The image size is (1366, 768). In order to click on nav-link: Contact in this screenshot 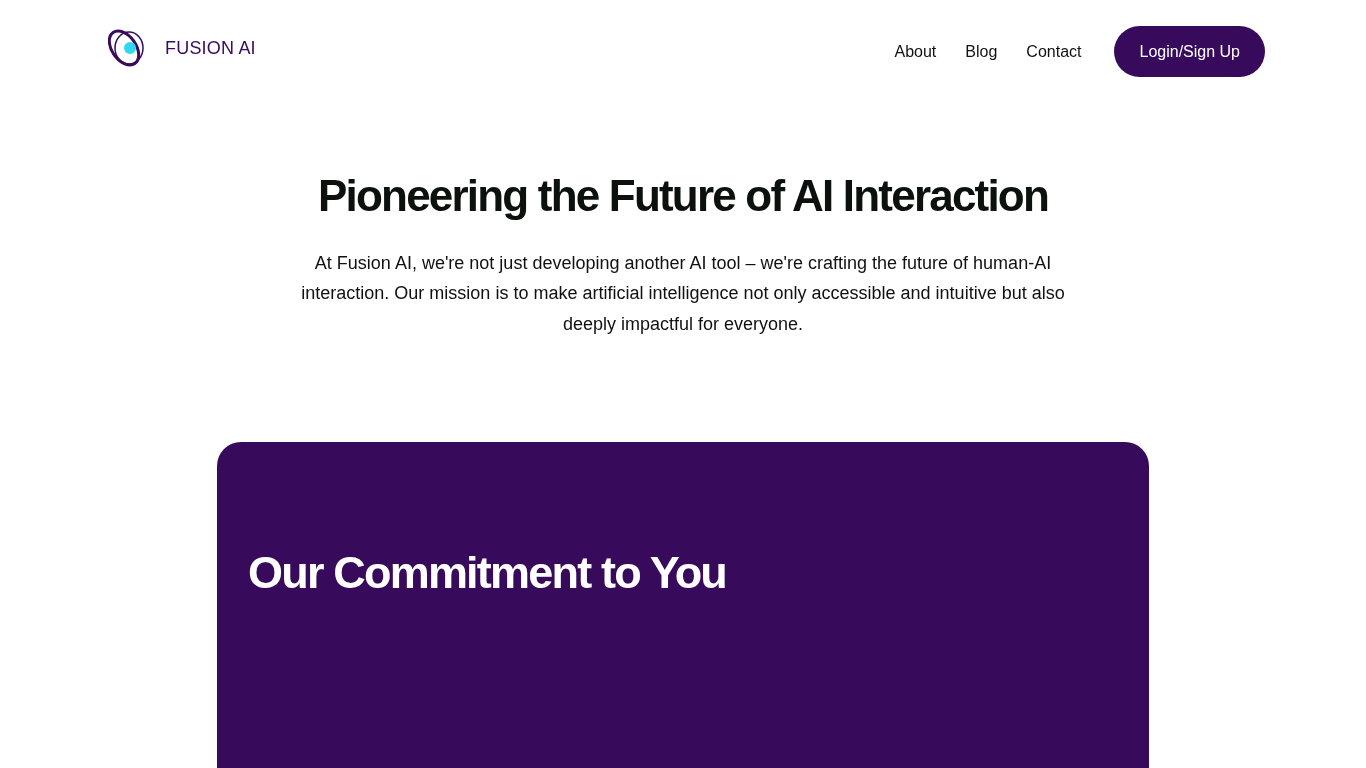, I will do `click(1054, 51)`.